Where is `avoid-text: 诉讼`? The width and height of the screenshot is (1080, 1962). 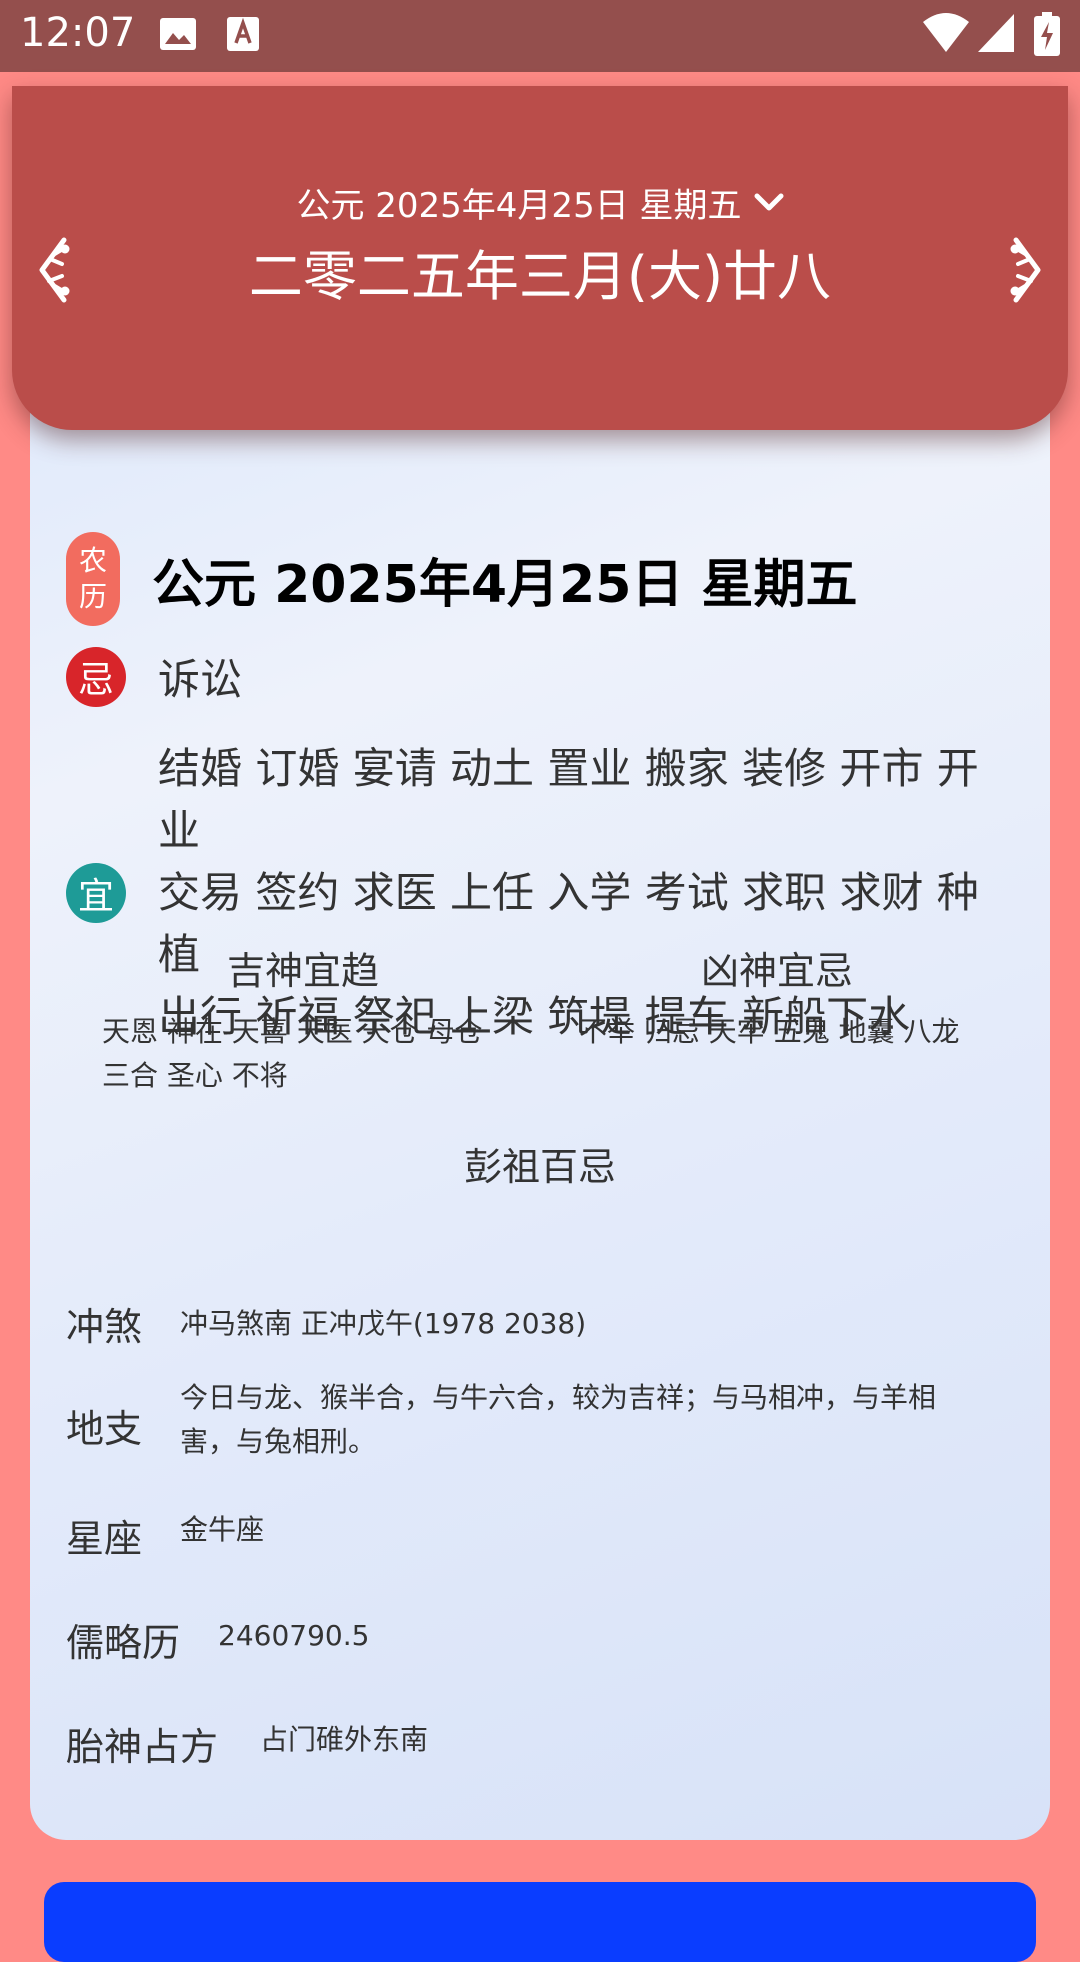
avoid-text: 诉讼 is located at coordinates (200, 679).